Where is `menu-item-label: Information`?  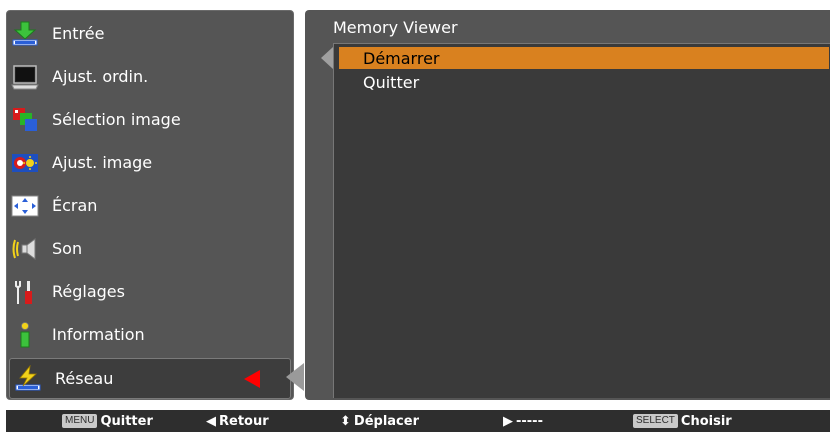 menu-item-label: Information is located at coordinates (98, 334).